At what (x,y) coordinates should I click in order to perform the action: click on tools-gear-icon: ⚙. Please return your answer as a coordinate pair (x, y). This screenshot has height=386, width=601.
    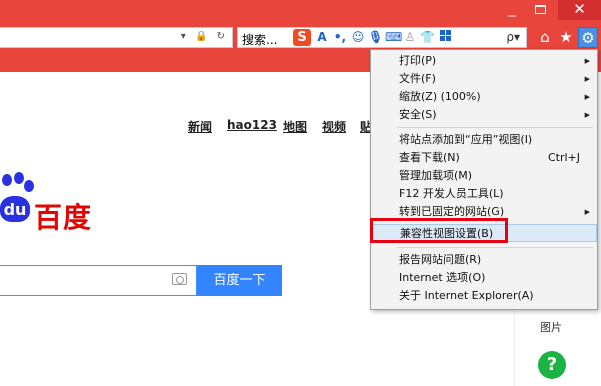
    Looking at the image, I should click on (588, 37).